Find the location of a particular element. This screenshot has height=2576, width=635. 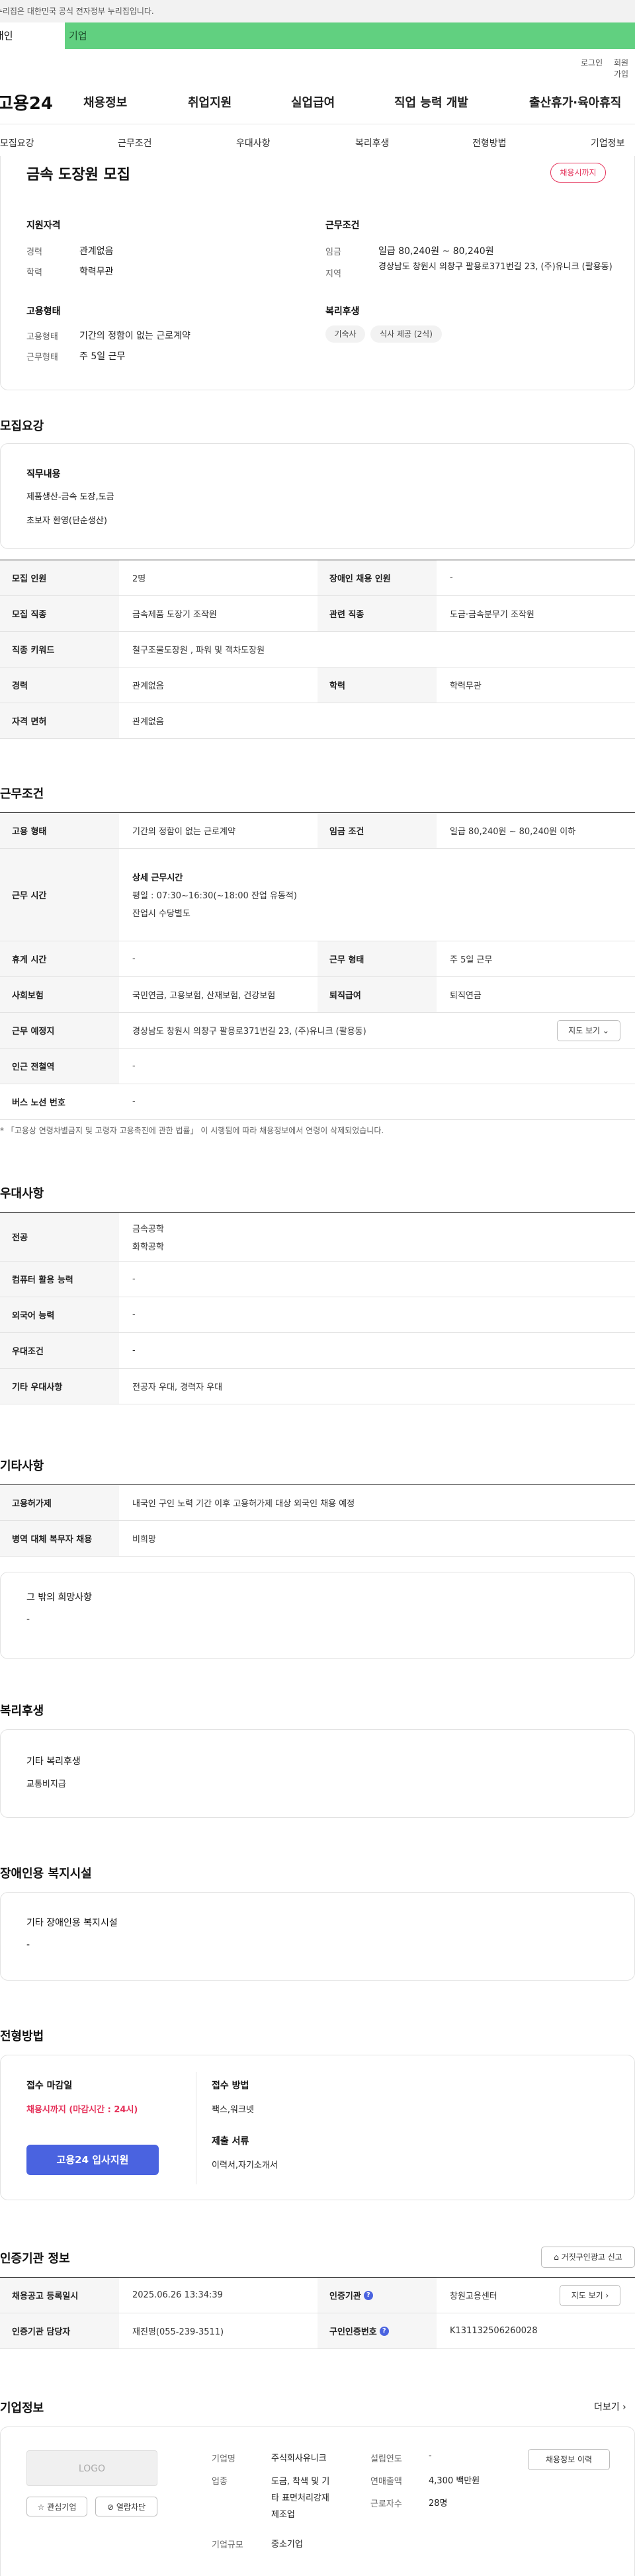

work-hours-line: 잔업시 수당별도 is located at coordinates (161, 914).